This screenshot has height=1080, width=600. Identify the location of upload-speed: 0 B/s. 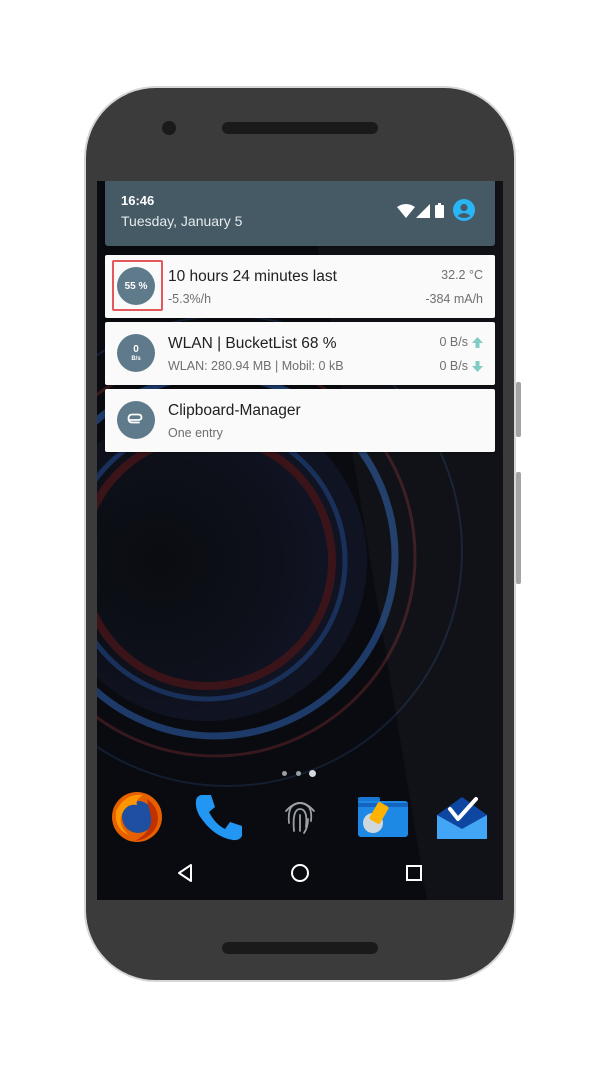
(461, 342).